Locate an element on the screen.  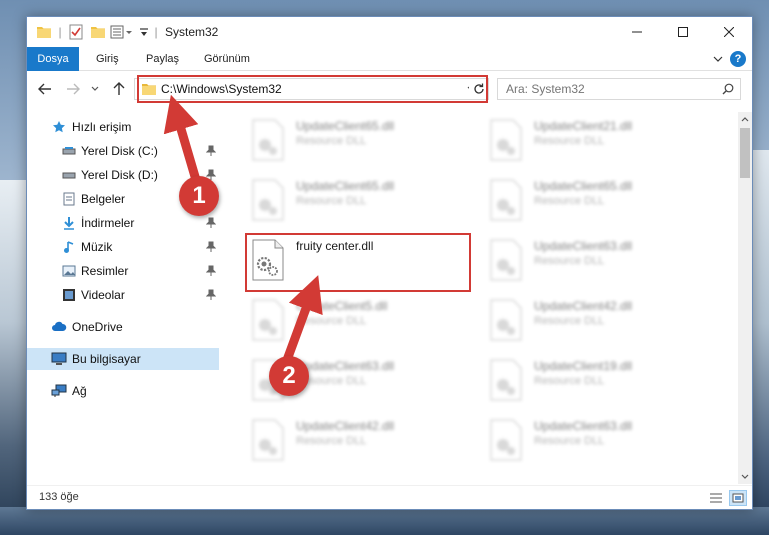
customize-toolbar-icon is located at coordinates (144, 32).